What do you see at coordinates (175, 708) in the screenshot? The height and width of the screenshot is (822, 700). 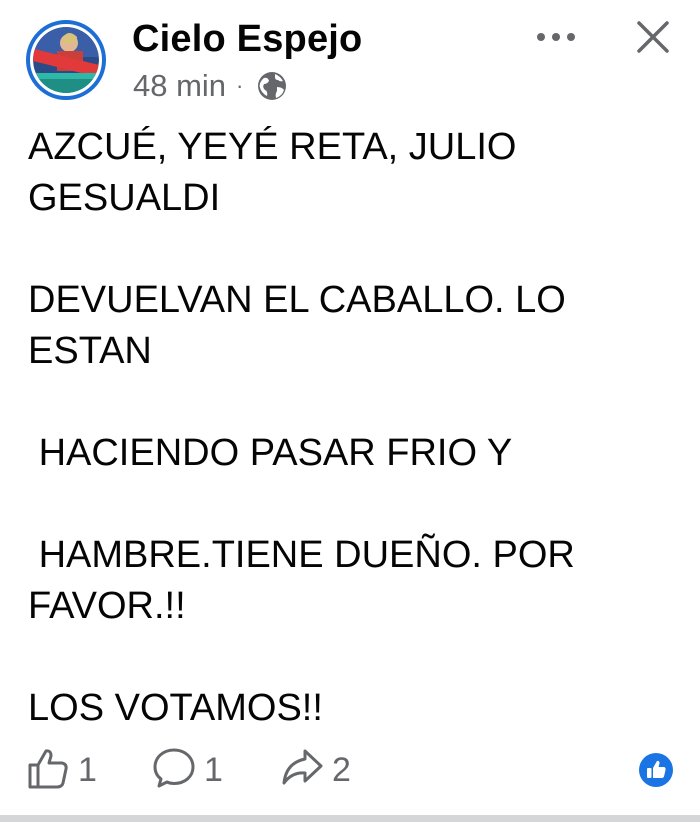 I see `post-line: LOS VOTAMOS!!` at bounding box center [175, 708].